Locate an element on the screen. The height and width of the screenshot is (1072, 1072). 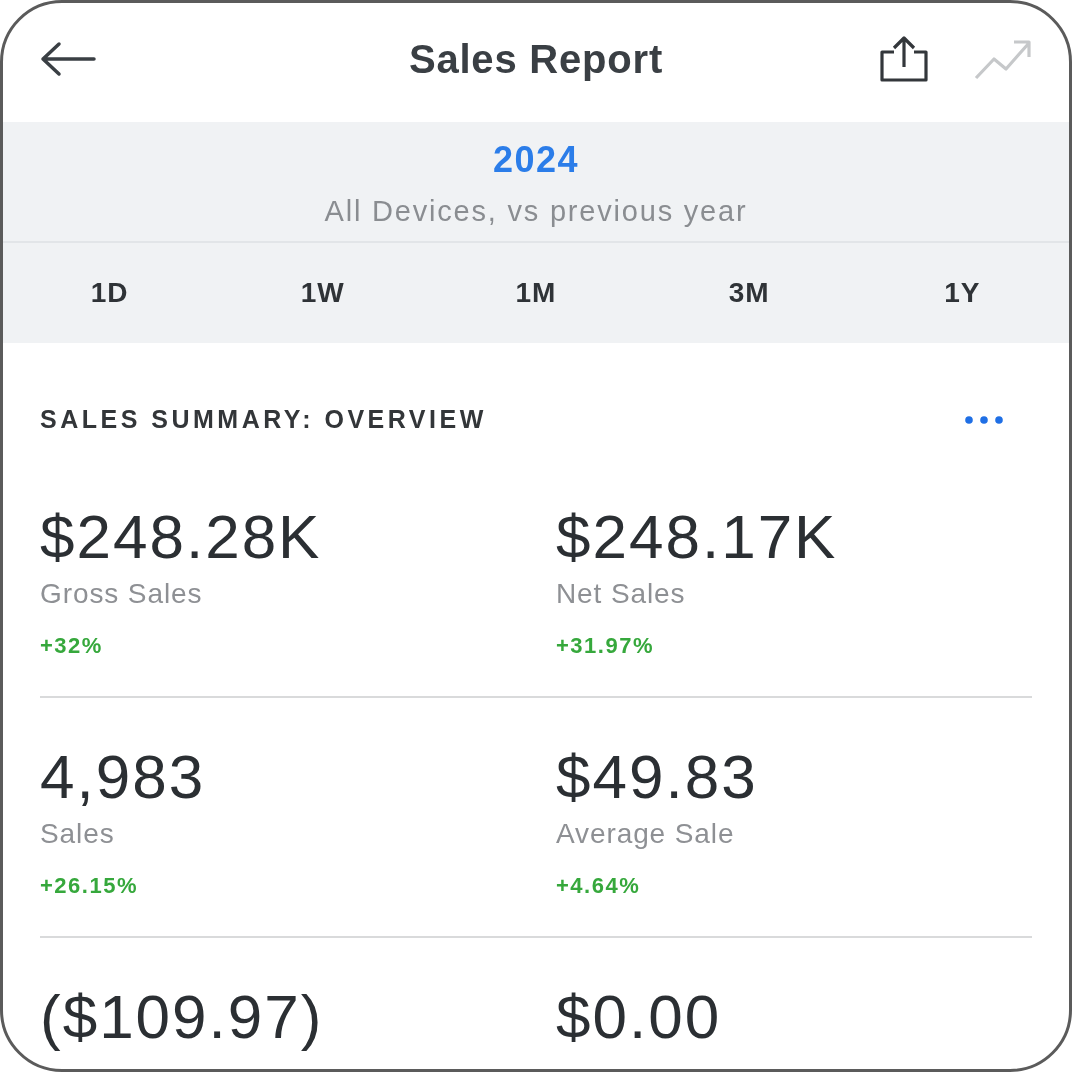
period-subtitle: All Devices, vs previous year is located at coordinates (536, 211).